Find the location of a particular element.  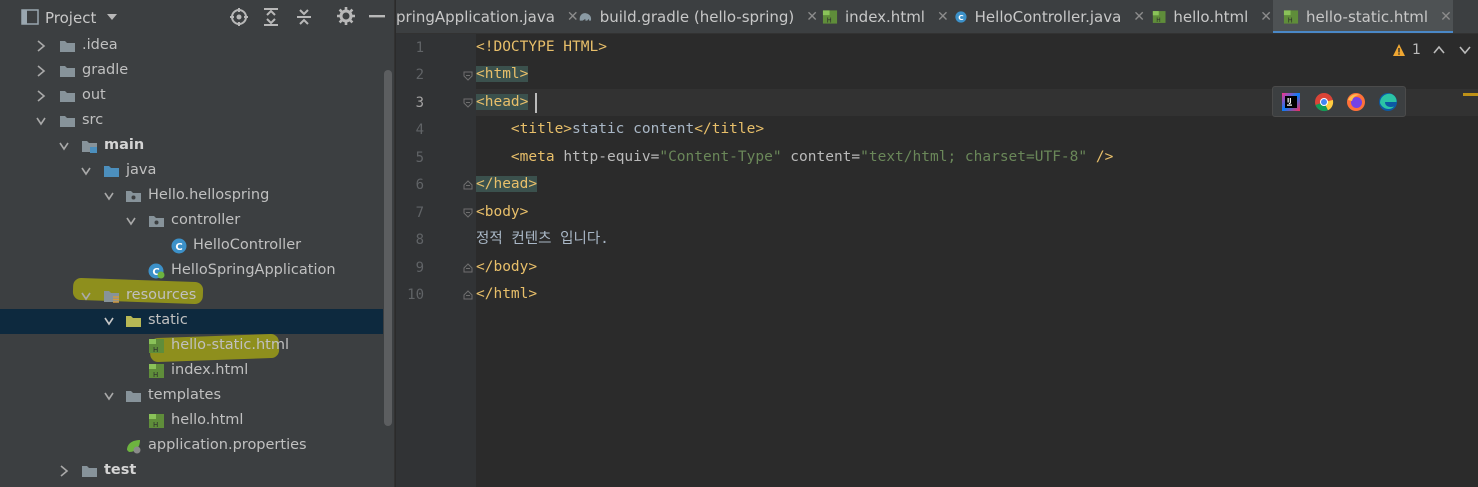

project-header: Project is located at coordinates (197, 17).